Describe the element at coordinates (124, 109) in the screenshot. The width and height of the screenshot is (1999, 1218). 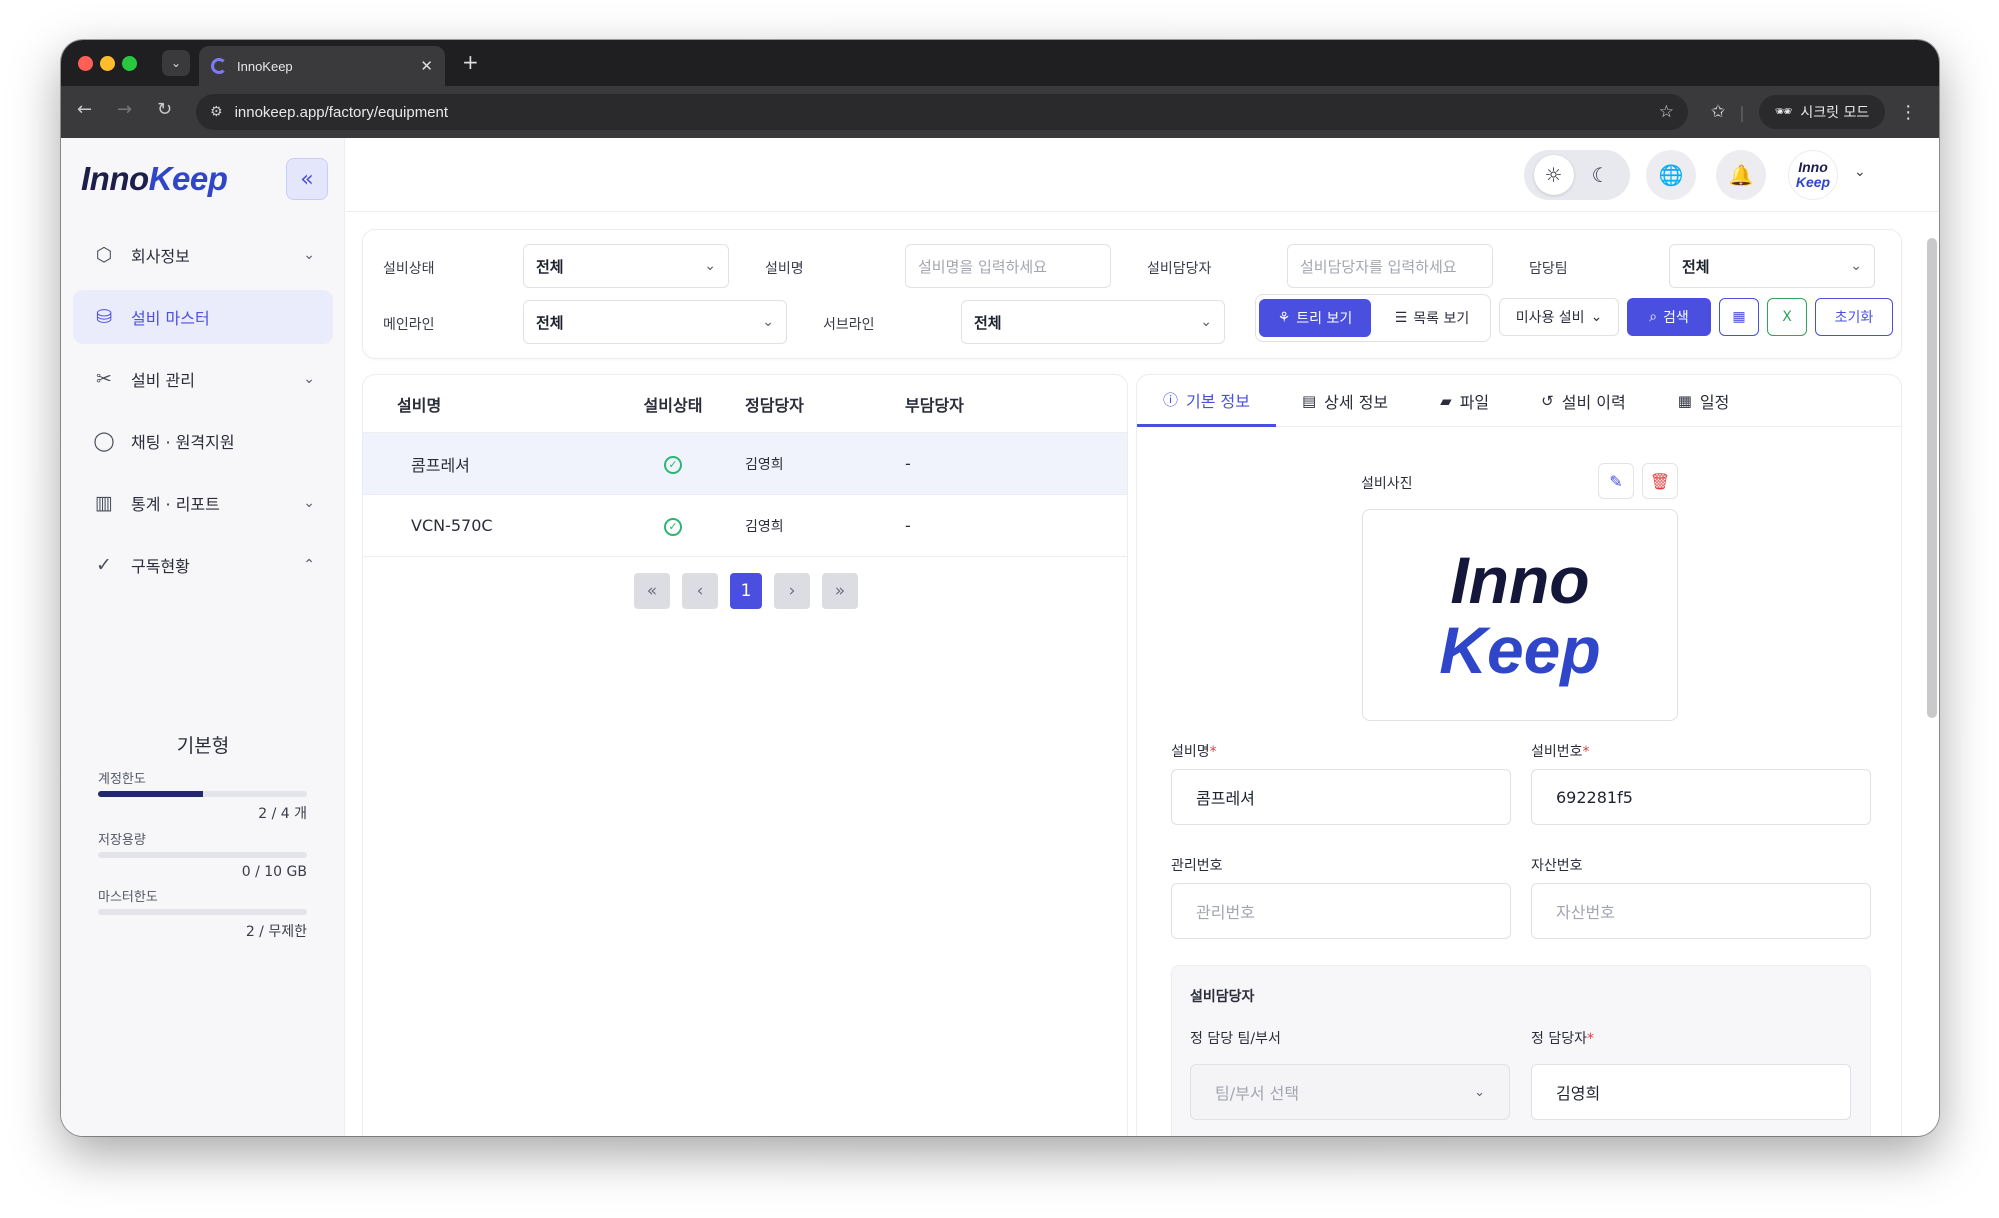
I see `forward-icon: →` at that location.